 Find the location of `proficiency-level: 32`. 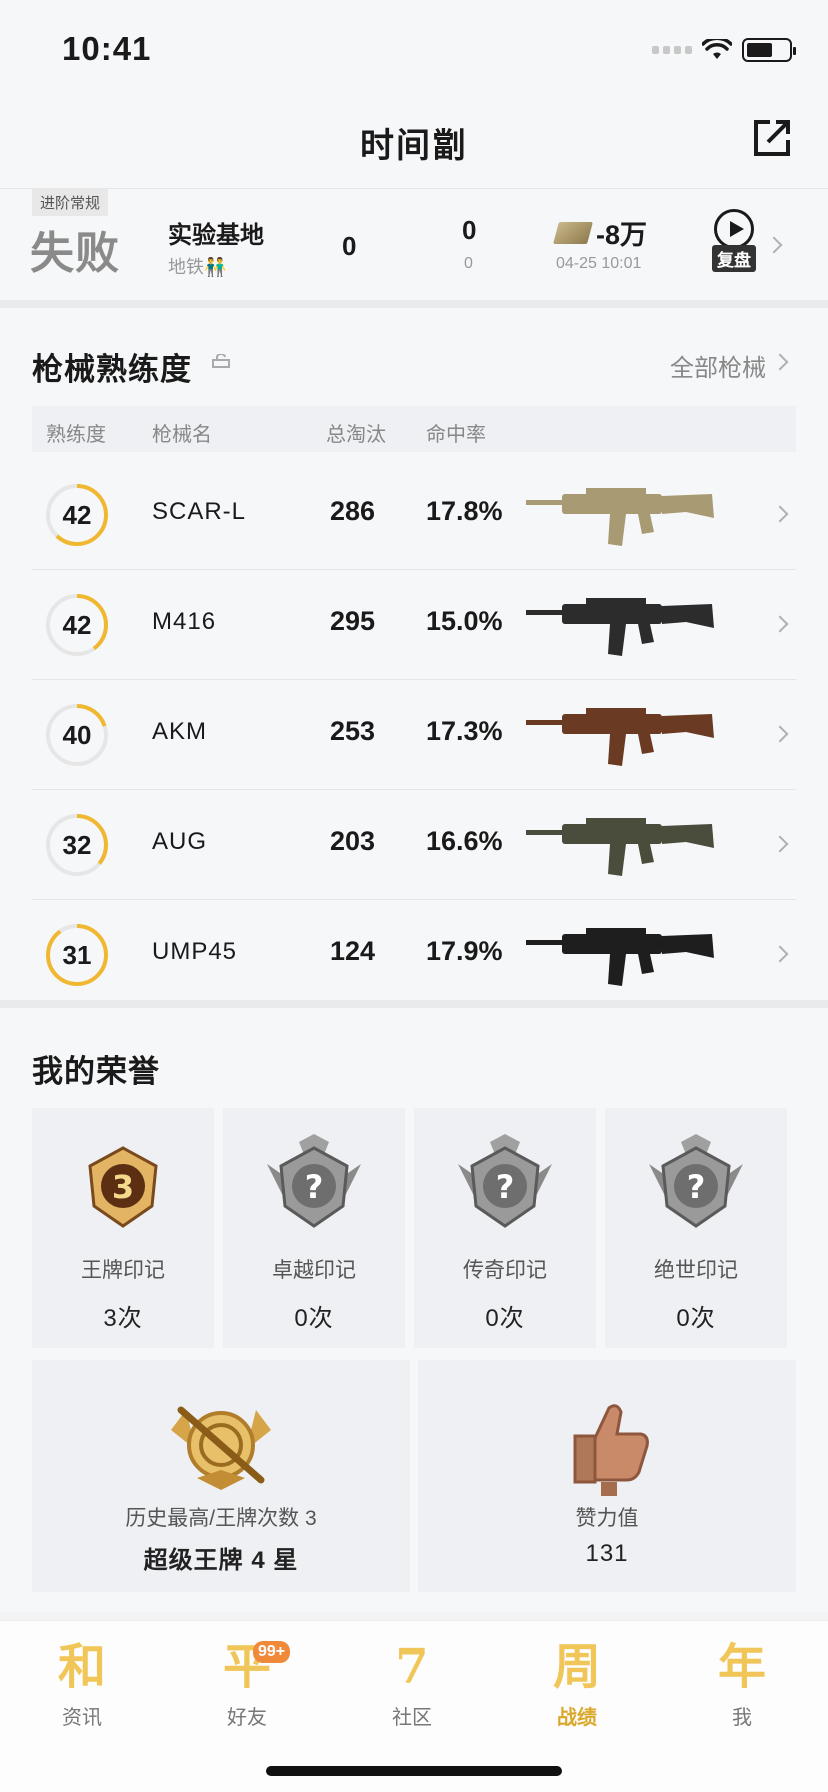

proficiency-level: 32 is located at coordinates (77, 845).